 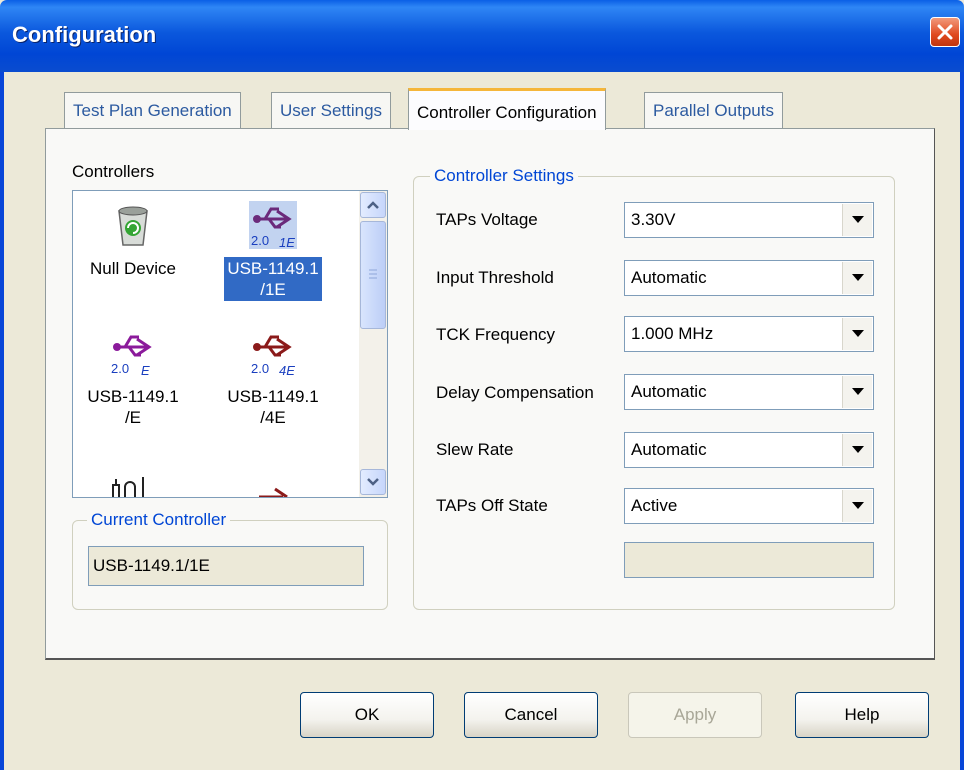 What do you see at coordinates (653, 219) in the screenshot?
I see `taps-voltage-value: 3.30V` at bounding box center [653, 219].